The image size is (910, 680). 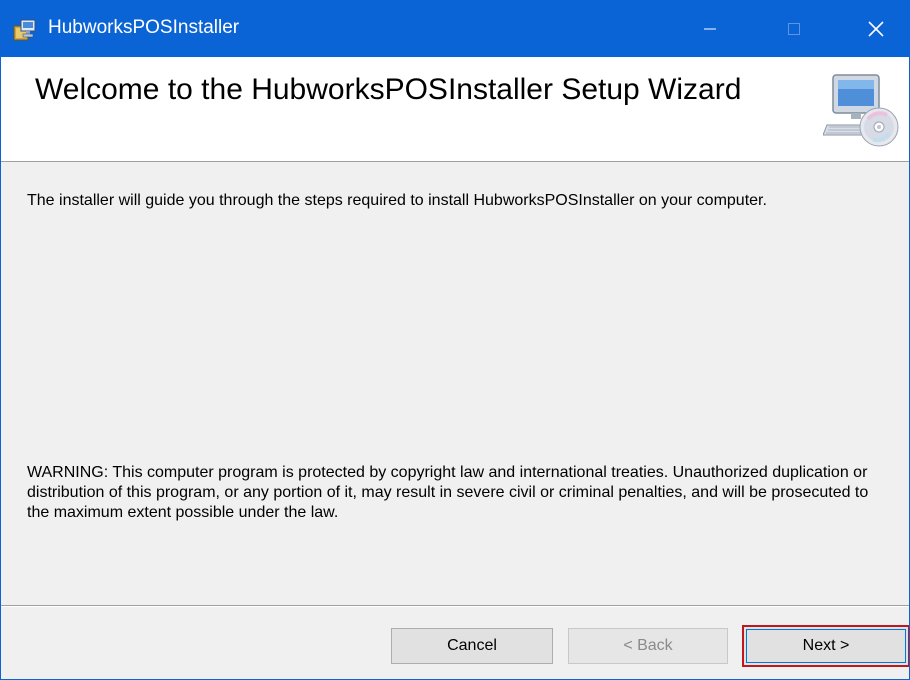 I want to click on footer-divider, so click(x=455, y=606).